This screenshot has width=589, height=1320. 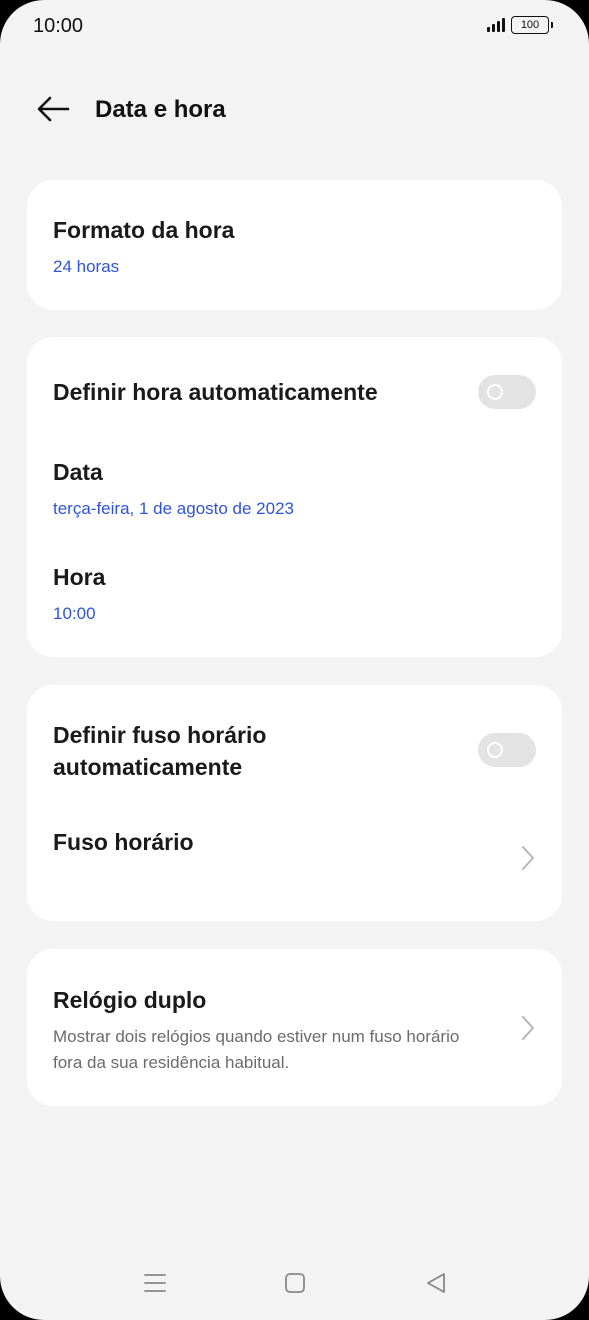 What do you see at coordinates (294, 110) in the screenshot?
I see `app-header: Data e hora` at bounding box center [294, 110].